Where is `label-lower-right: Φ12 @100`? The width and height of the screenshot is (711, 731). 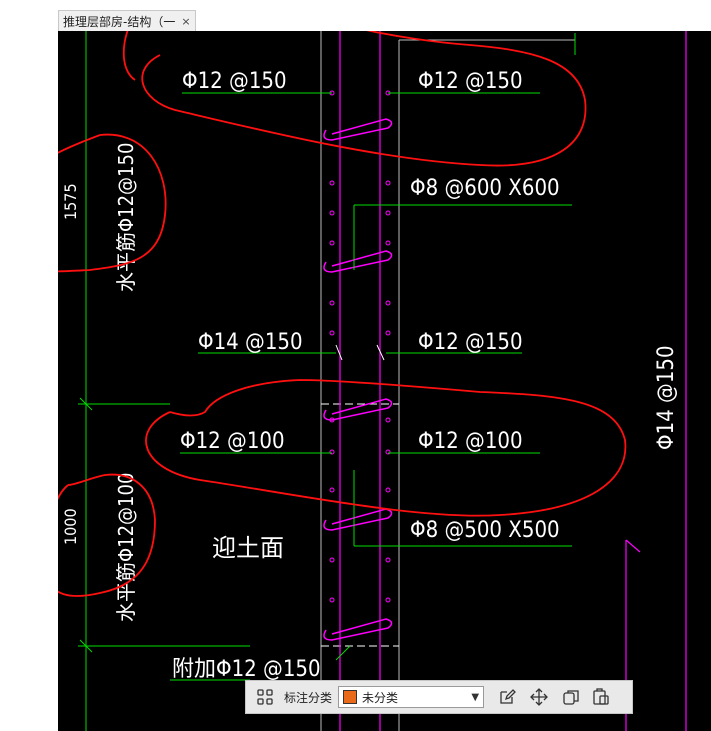 label-lower-right: Φ12 @100 is located at coordinates (470, 441).